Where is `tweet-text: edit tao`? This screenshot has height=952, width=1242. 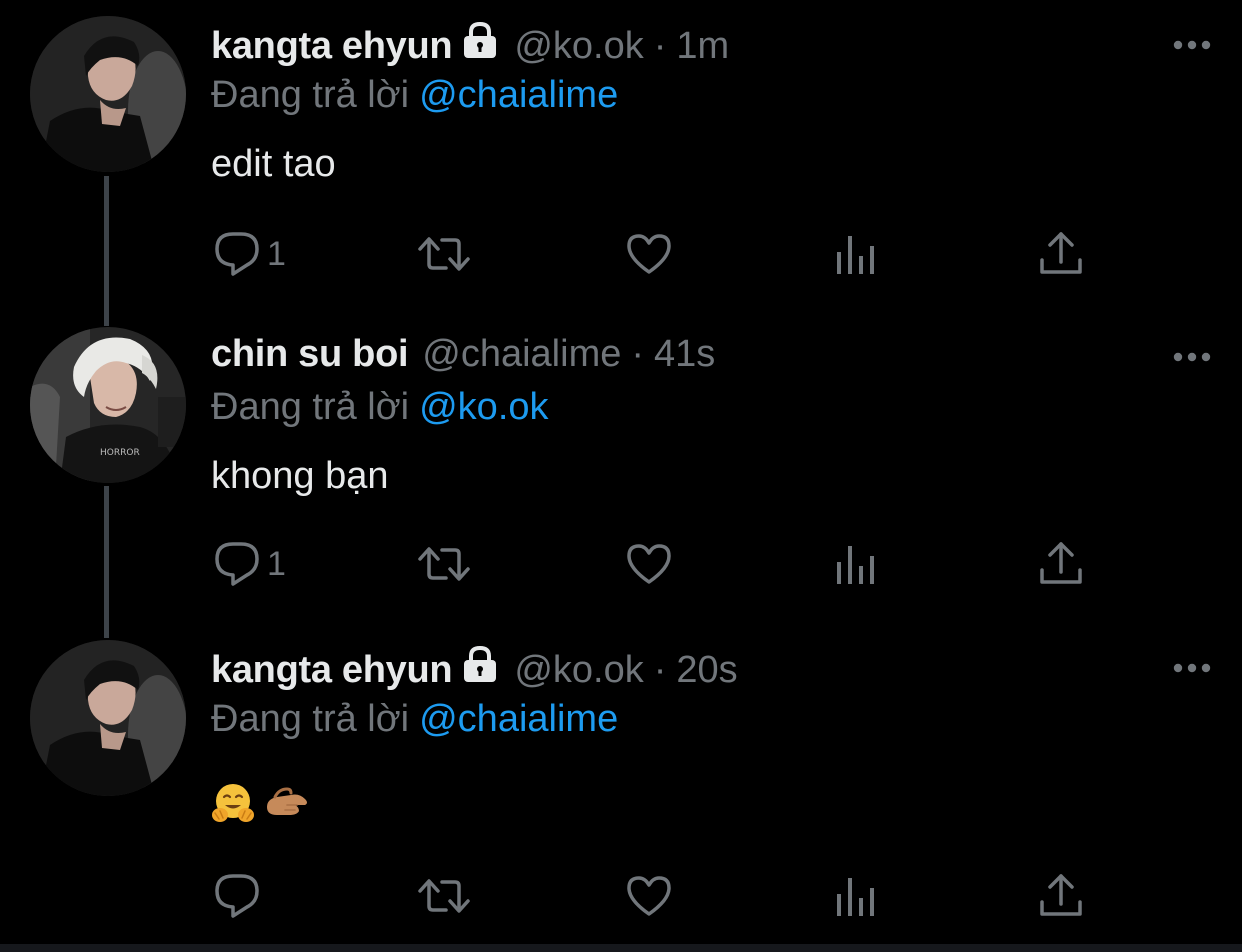 tweet-text: edit tao is located at coordinates (273, 164).